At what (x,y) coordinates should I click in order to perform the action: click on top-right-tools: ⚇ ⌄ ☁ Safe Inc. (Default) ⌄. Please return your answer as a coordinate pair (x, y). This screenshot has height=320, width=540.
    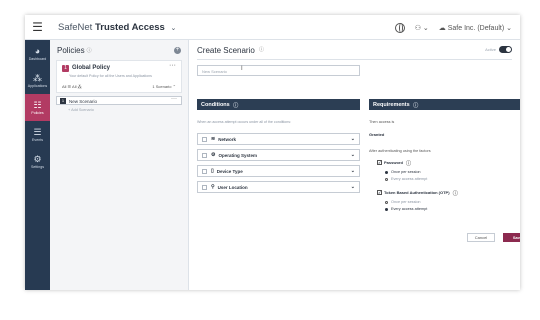
    Looking at the image, I should click on (453, 27).